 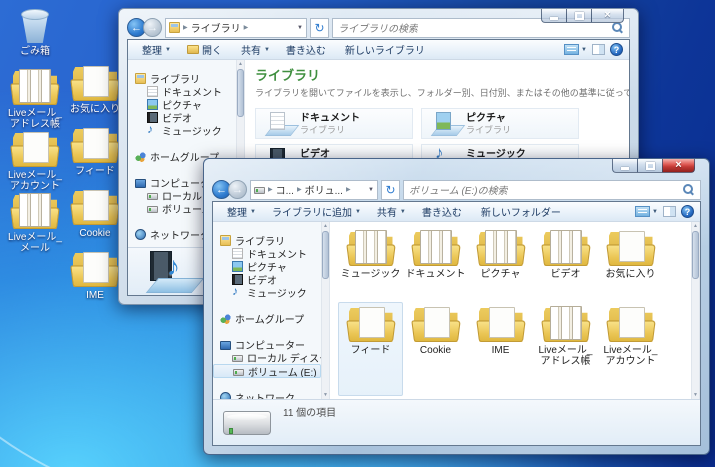 What do you see at coordinates (95, 219) in the screenshot?
I see `desktop-icon: Cookie` at bounding box center [95, 219].